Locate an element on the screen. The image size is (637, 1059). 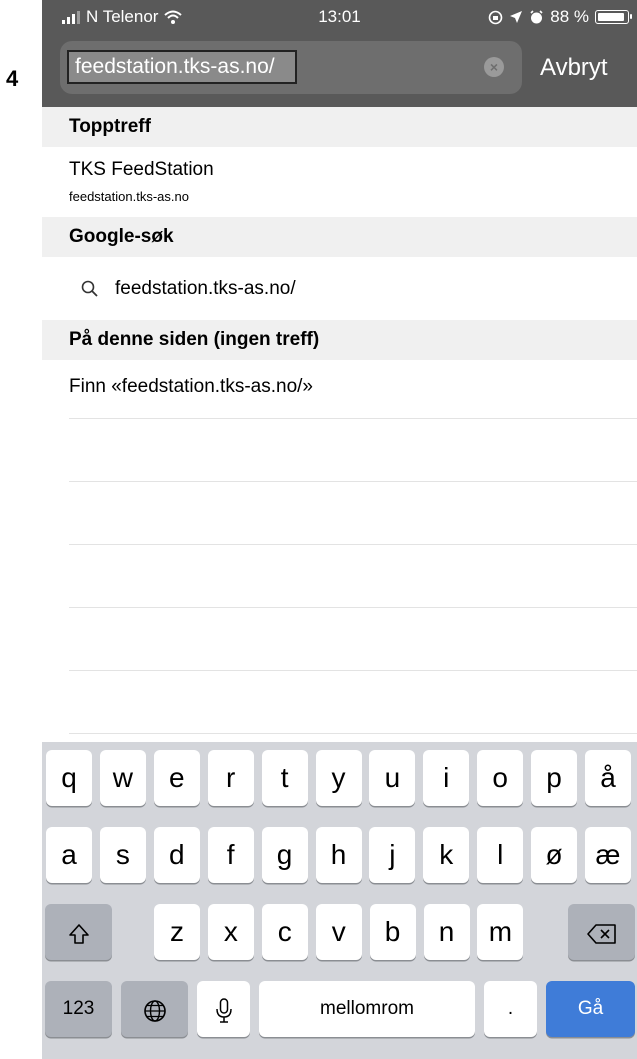
key-f: f is located at coordinates (230, 855).